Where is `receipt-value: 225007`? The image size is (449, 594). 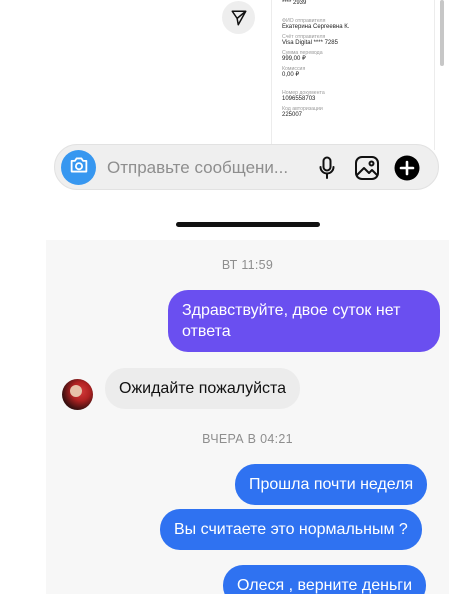 receipt-value: 225007 is located at coordinates (292, 115).